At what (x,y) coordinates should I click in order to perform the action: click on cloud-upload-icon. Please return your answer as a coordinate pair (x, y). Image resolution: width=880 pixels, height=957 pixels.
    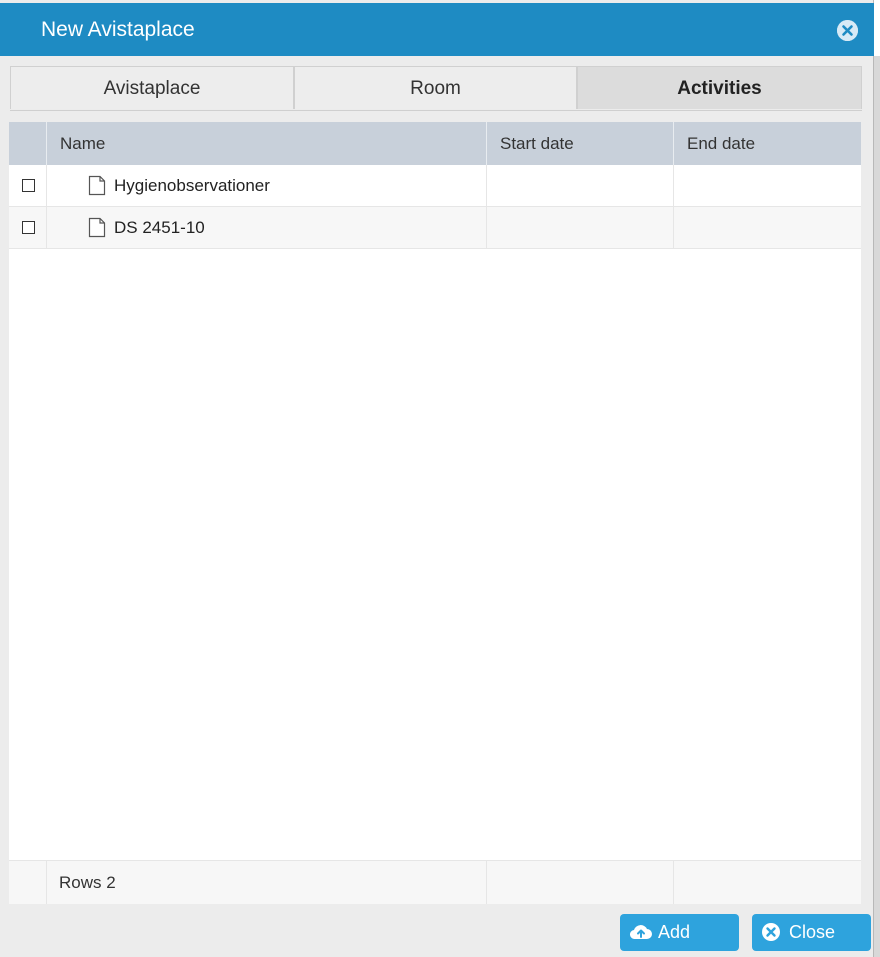
    Looking at the image, I should click on (640, 932).